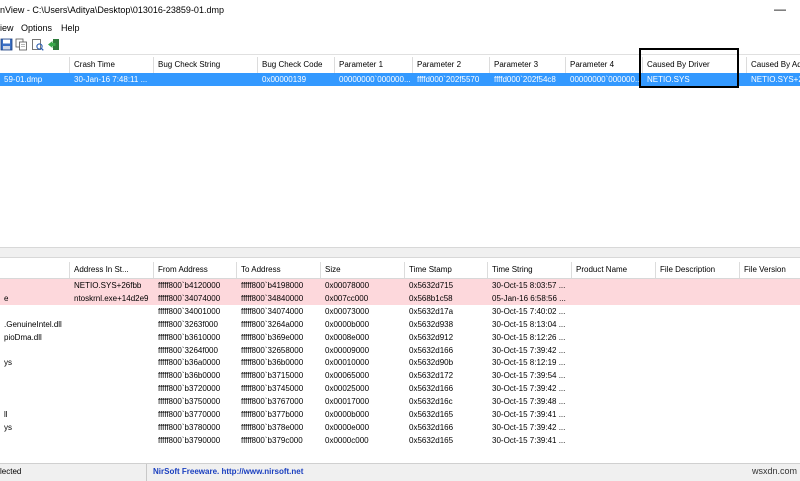  What do you see at coordinates (296, 65) in the screenshot?
I see `column-header-bug-check-code: Bug Check Code` at bounding box center [296, 65].